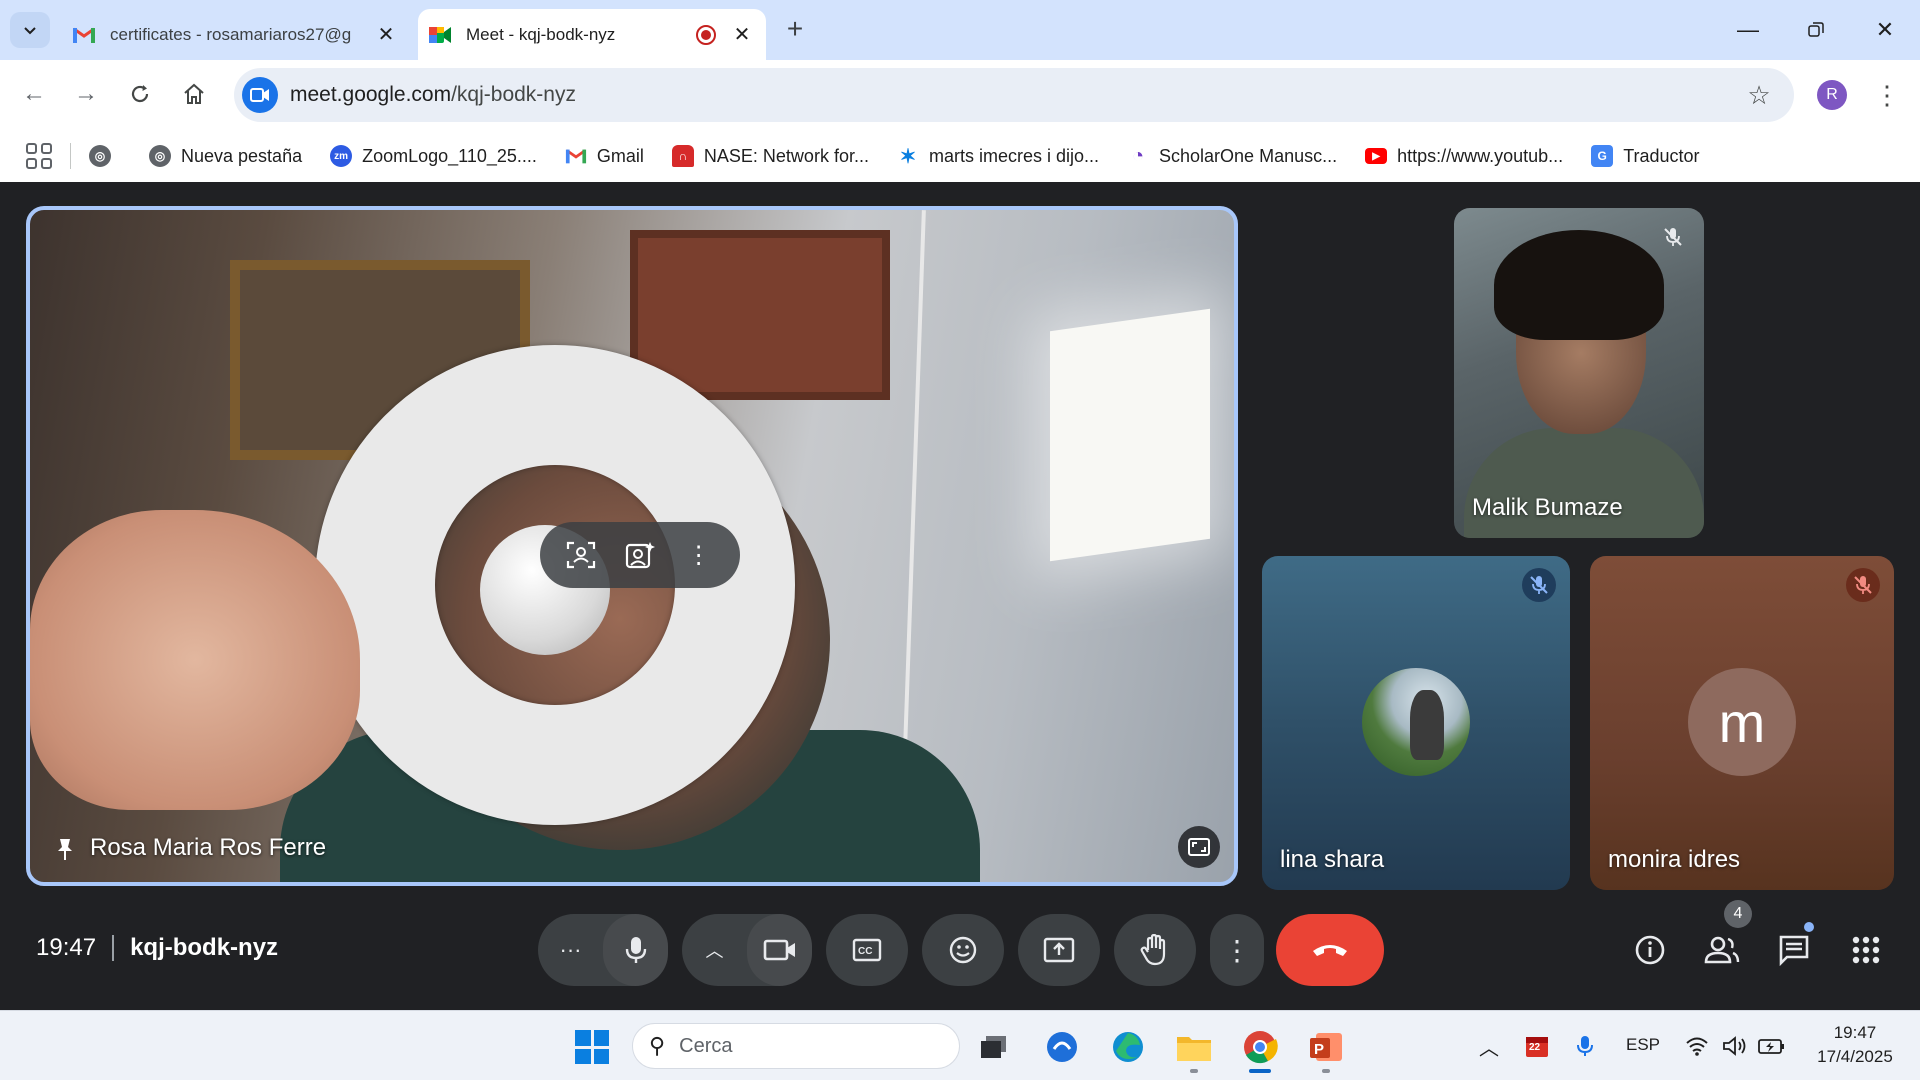 This screenshot has width=1920, height=1080. I want to click on participant-name: Malik Bumaze, so click(1547, 507).